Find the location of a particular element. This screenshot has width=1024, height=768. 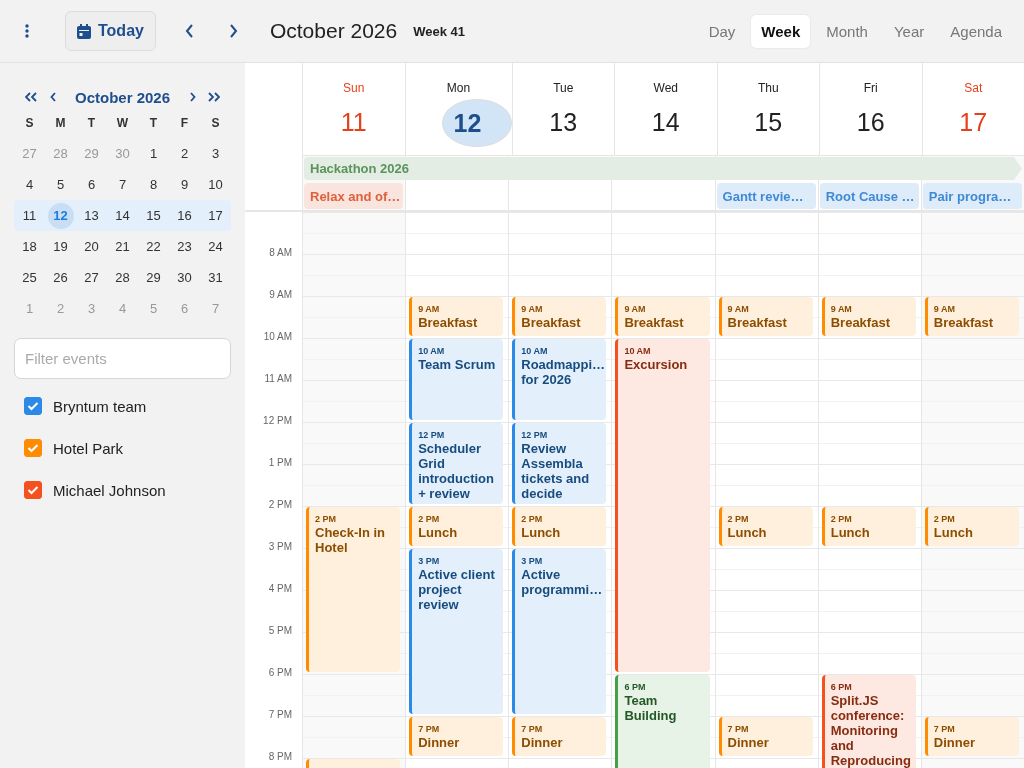

event-card: 6 PM Team Building is located at coordinates (662, 721).